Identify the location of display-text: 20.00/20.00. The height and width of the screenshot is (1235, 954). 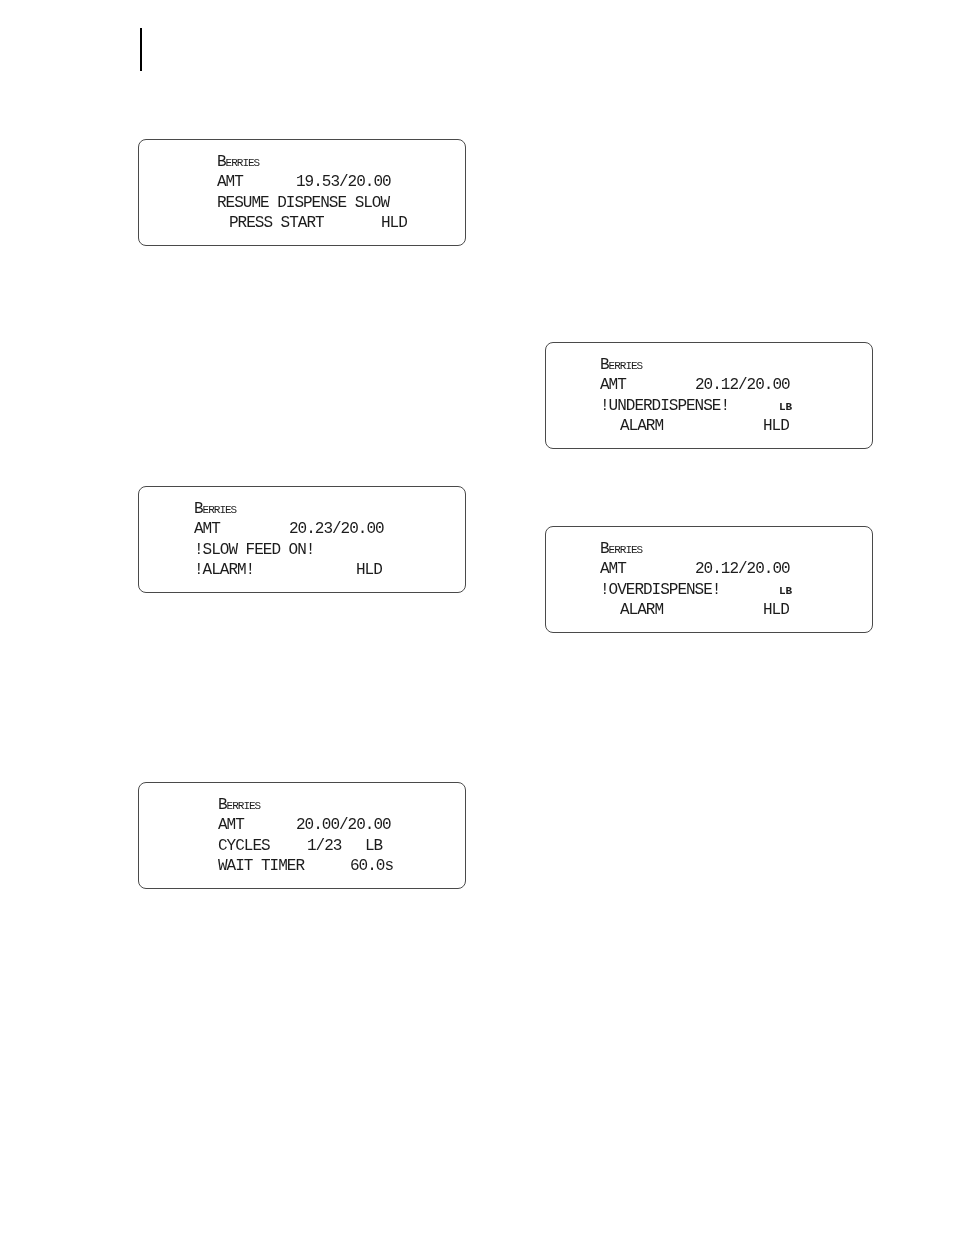
(343, 825).